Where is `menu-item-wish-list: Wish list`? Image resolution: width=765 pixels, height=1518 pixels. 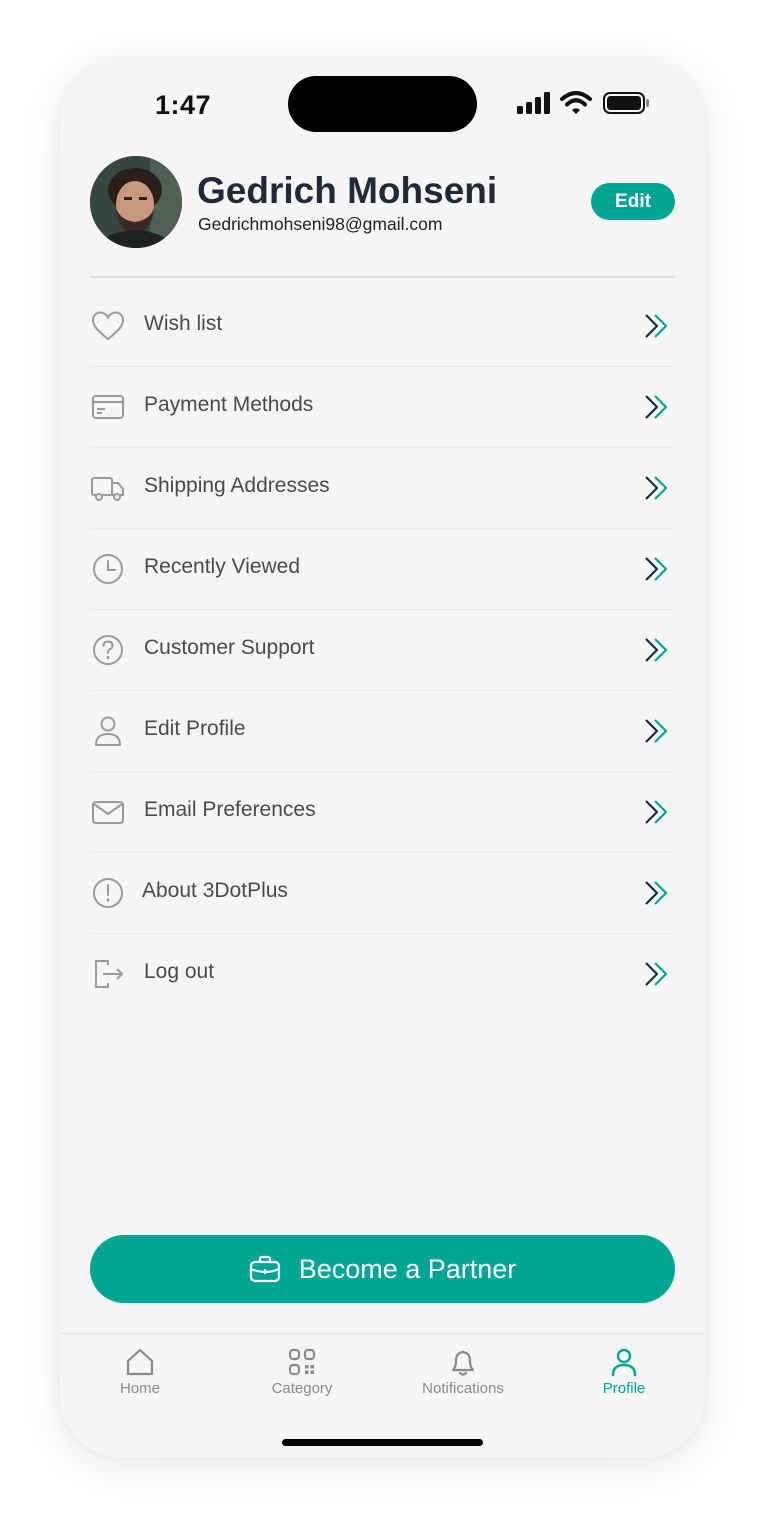
menu-item-wish-list: Wish list is located at coordinates (382, 326).